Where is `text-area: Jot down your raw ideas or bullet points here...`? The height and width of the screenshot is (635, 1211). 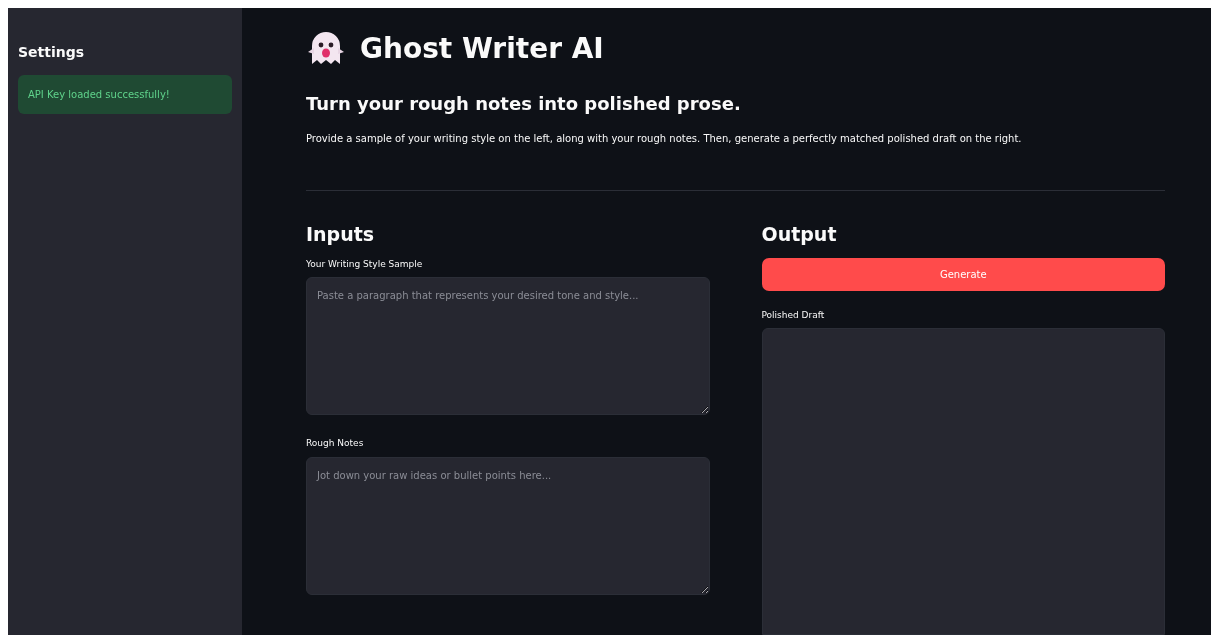 text-area: Jot down your raw ideas or bullet points here... is located at coordinates (508, 525).